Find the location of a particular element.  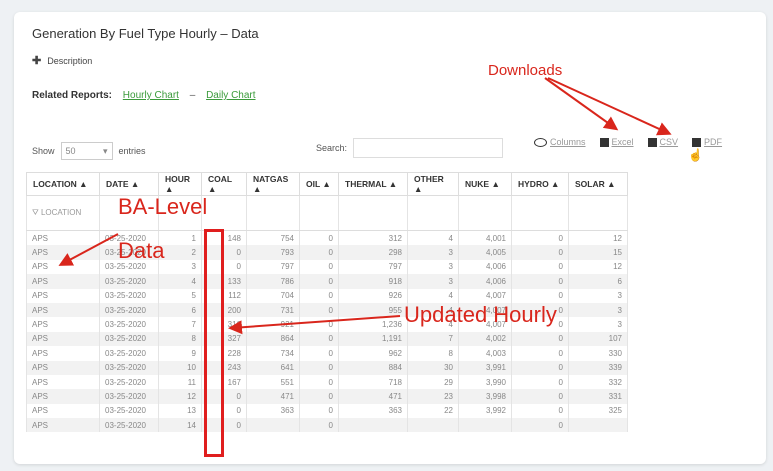

column-header-other: OTHER ▲ is located at coordinates (433, 184).